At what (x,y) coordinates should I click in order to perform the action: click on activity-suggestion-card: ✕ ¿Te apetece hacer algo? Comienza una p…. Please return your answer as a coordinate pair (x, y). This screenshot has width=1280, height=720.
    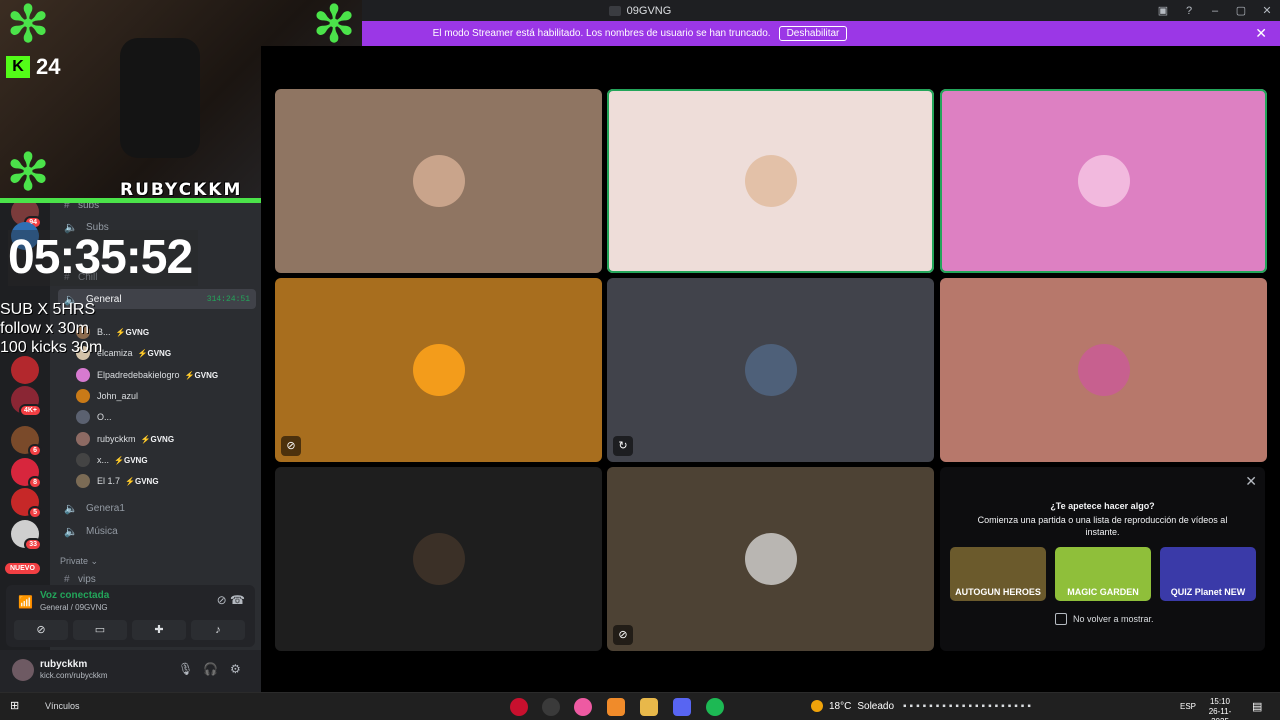
    Looking at the image, I should click on (1102, 559).